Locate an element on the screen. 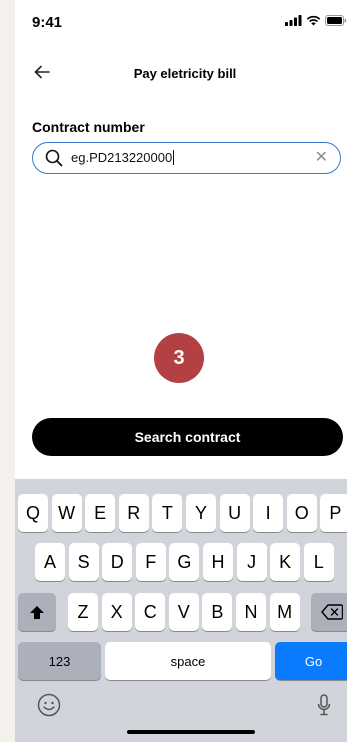 This screenshot has height=742, width=347. emoji-glyph is located at coordinates (49, 705).